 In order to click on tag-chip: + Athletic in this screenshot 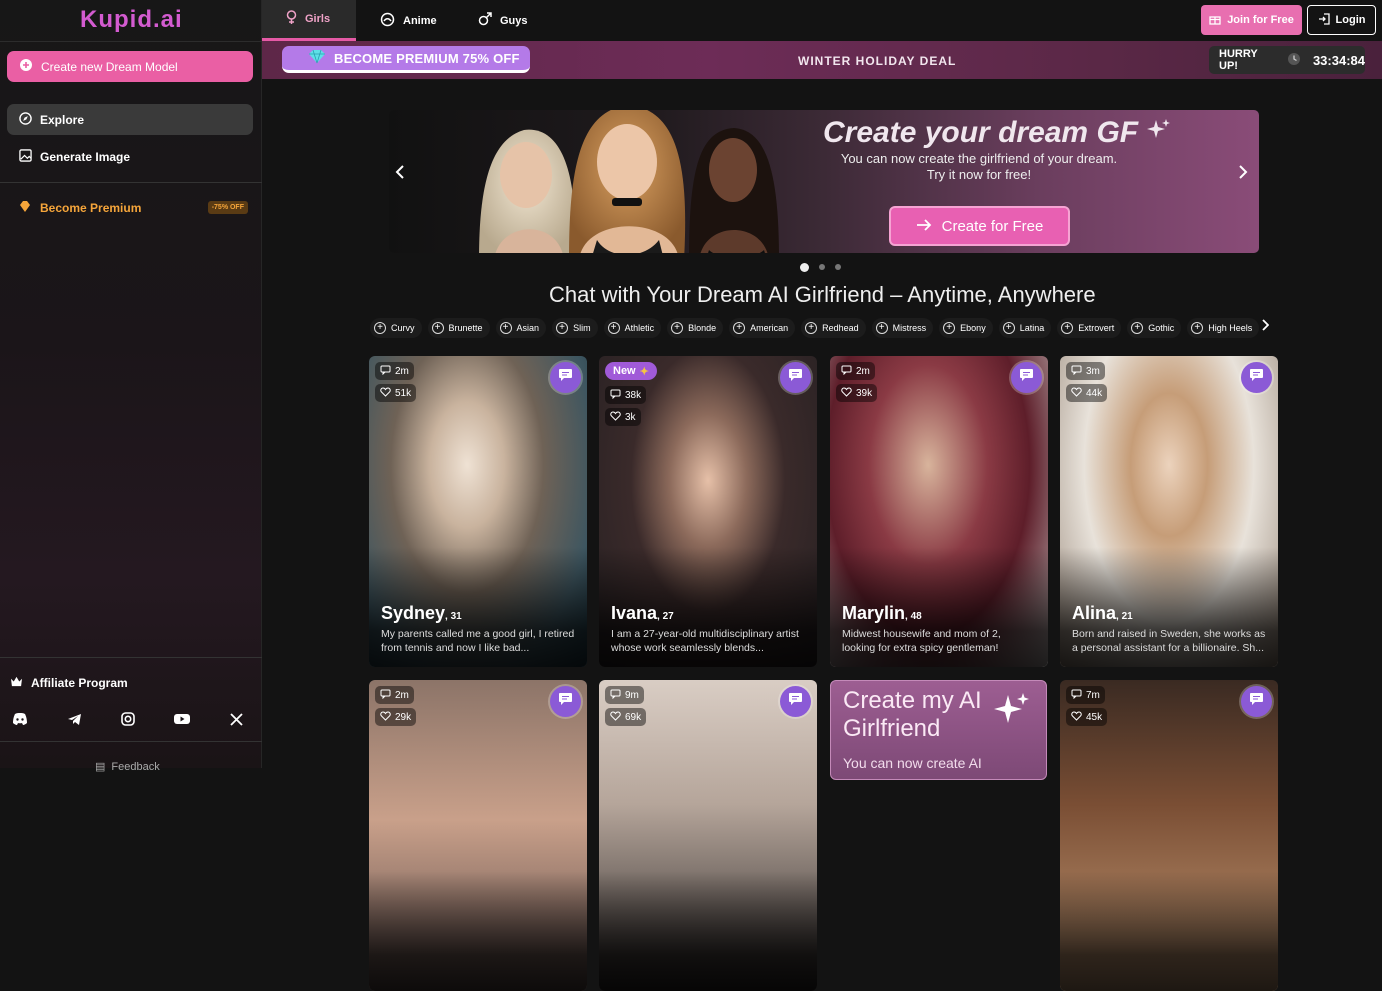, I will do `click(632, 328)`.